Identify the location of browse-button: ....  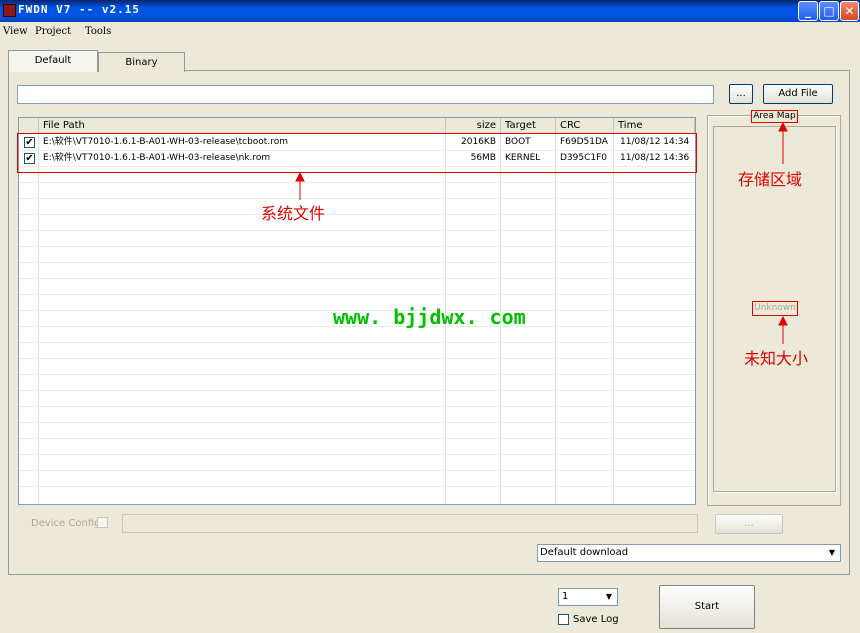
(741, 94).